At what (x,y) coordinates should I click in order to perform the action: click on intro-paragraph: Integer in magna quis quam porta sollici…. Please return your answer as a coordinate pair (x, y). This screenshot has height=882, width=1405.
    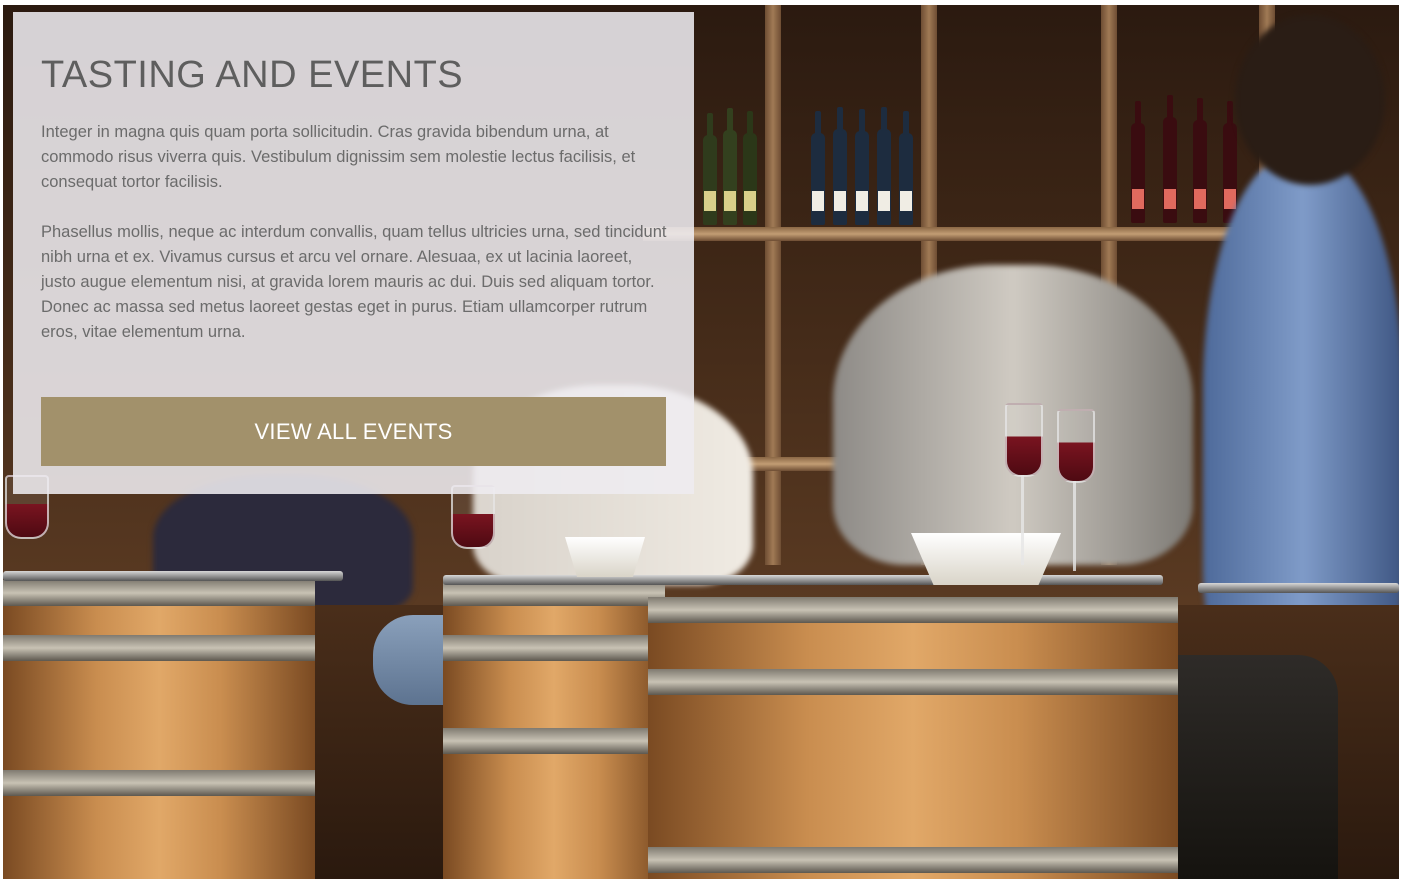
    Looking at the image, I should click on (338, 157).